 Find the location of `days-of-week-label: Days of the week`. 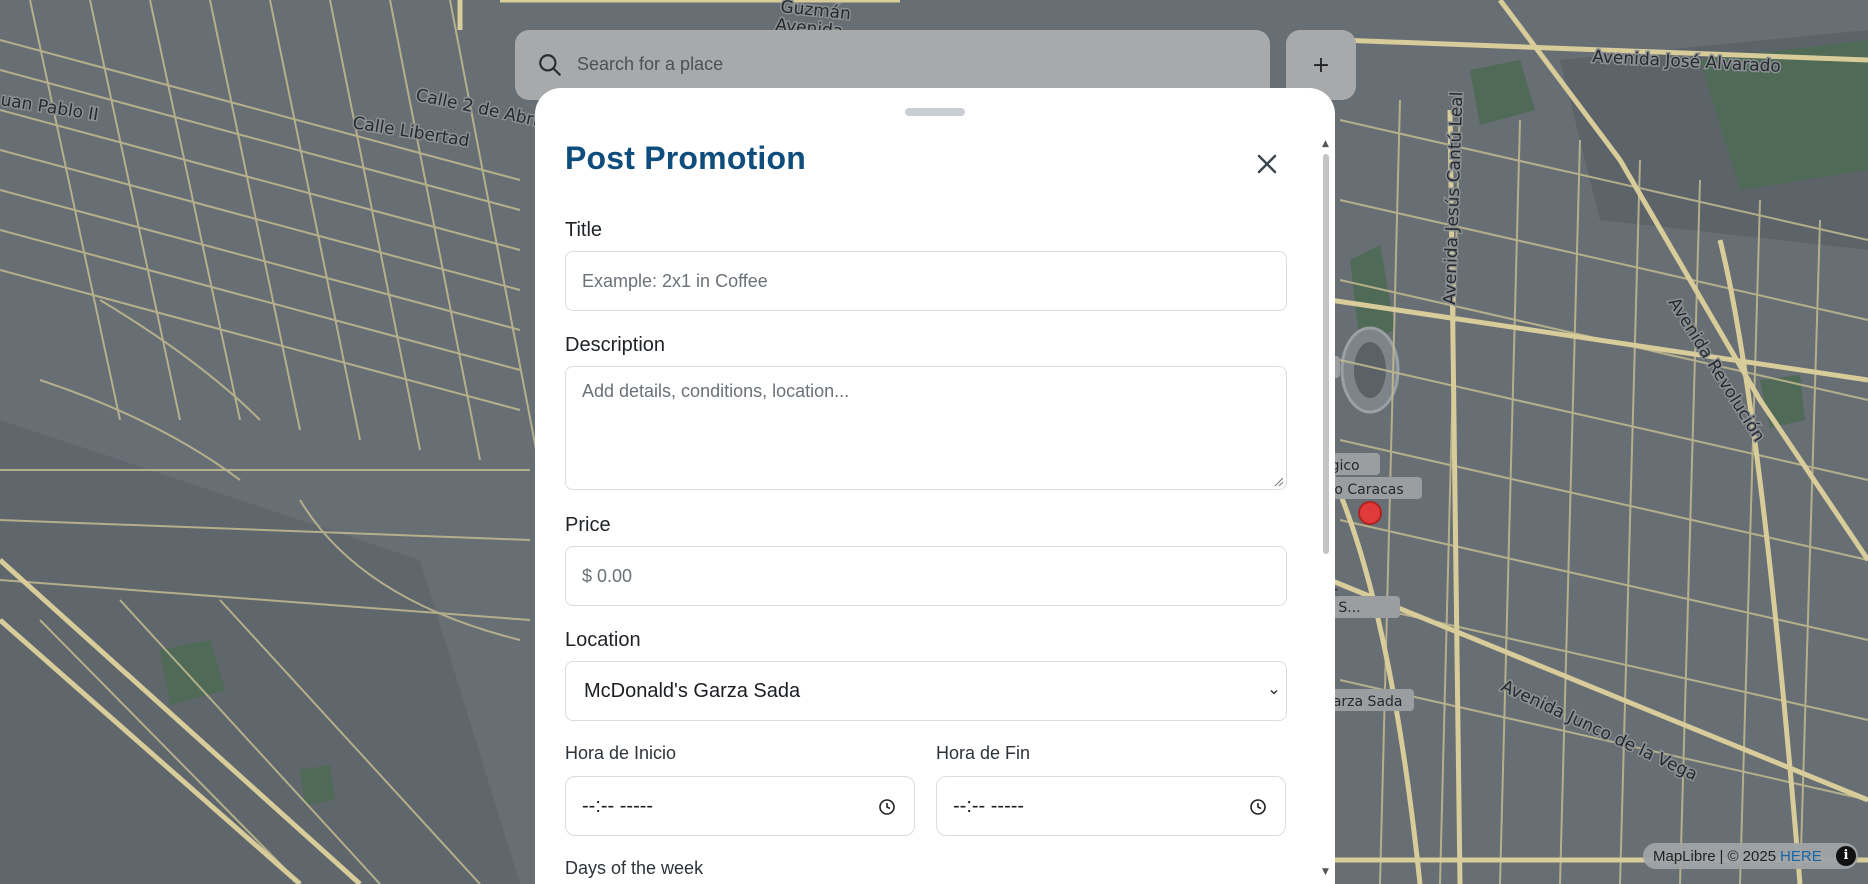

days-of-week-label: Days of the week is located at coordinates (634, 868).